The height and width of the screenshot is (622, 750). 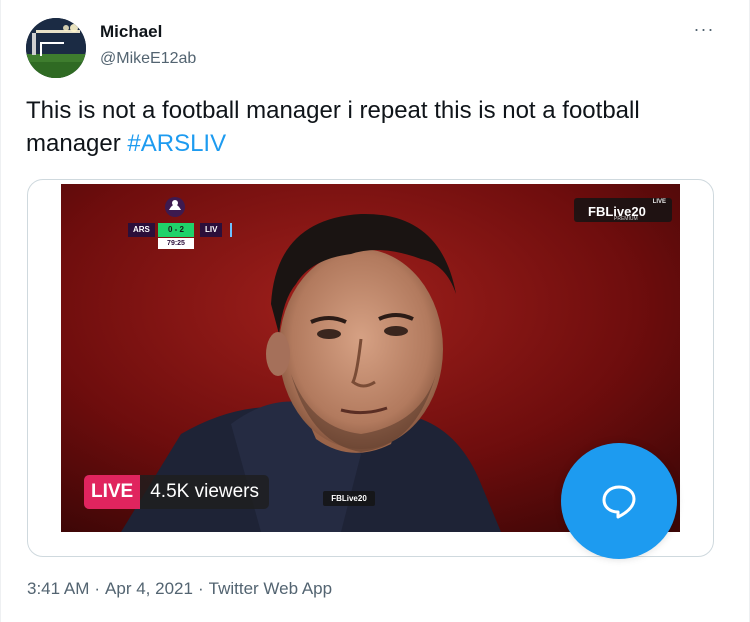 I want to click on live-indicator: LIVE 4.5K viewers, so click(x=177, y=492).